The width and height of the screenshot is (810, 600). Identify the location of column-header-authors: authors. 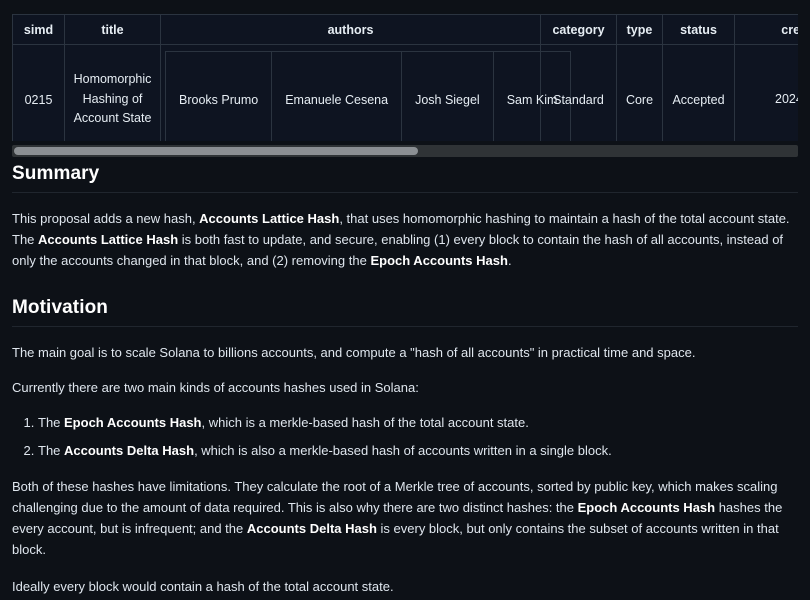
(350, 29).